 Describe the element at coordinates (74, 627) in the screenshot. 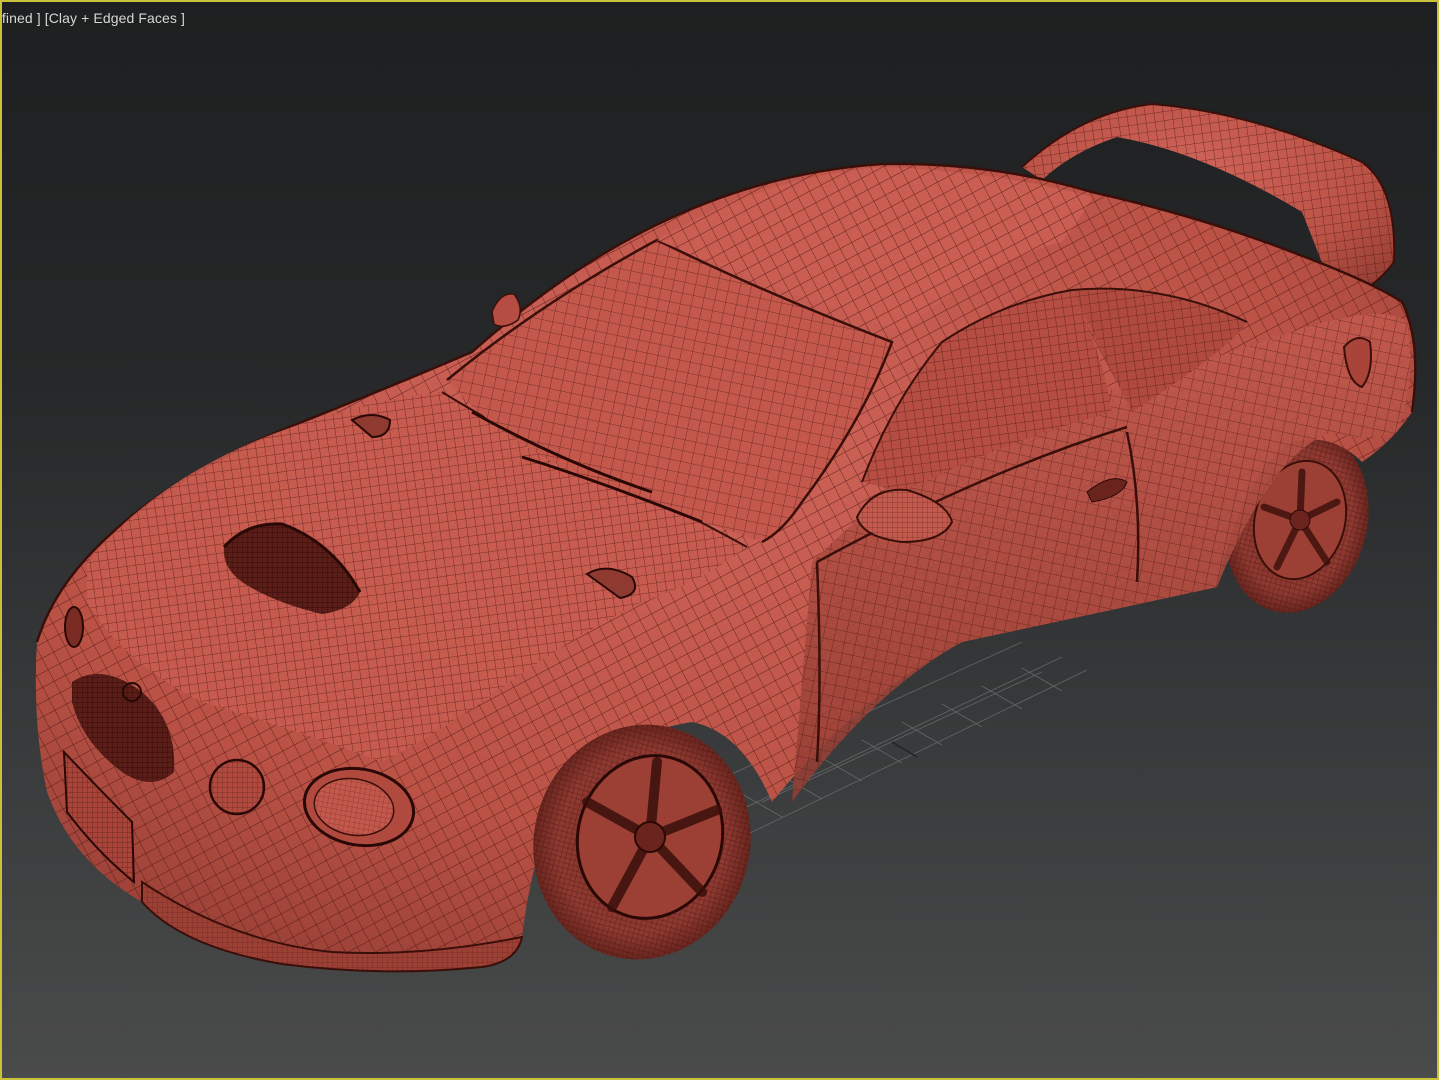

I see `fog-light` at that location.